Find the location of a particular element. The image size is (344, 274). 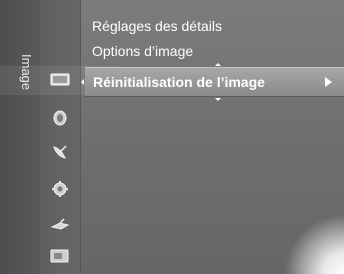

submenu-arrow-icon is located at coordinates (328, 82).